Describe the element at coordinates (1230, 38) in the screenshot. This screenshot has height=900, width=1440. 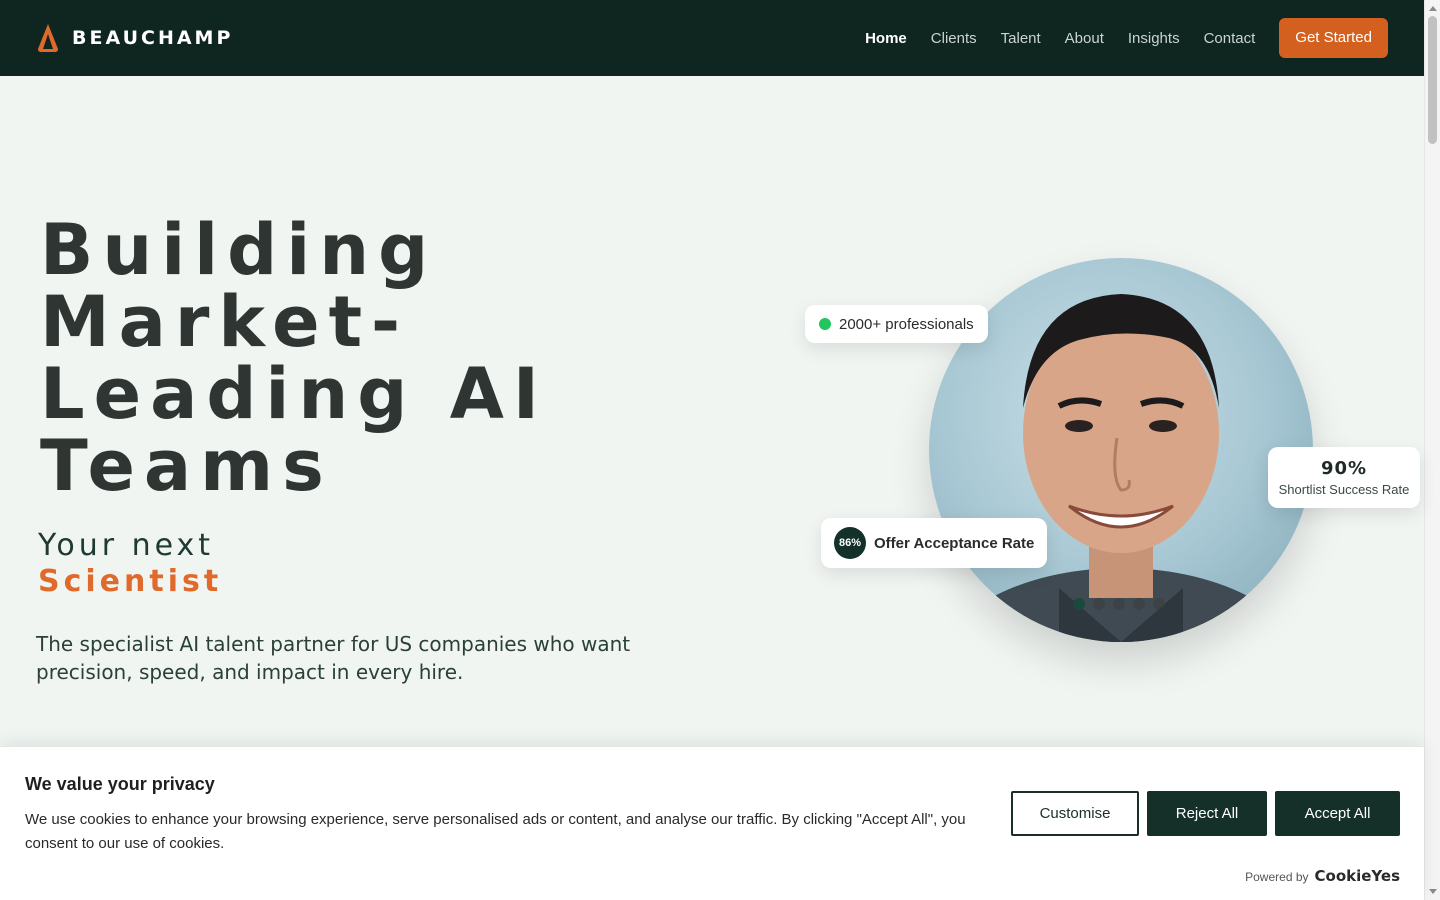
I see `nav-contact: Contact` at that location.